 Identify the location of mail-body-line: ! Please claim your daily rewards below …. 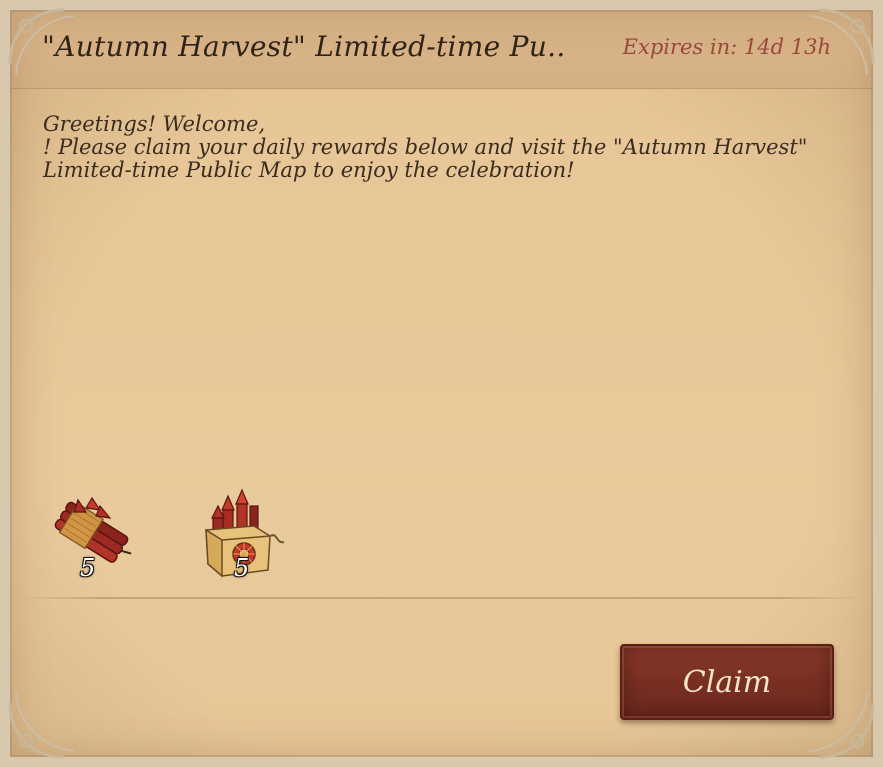
(425, 147).